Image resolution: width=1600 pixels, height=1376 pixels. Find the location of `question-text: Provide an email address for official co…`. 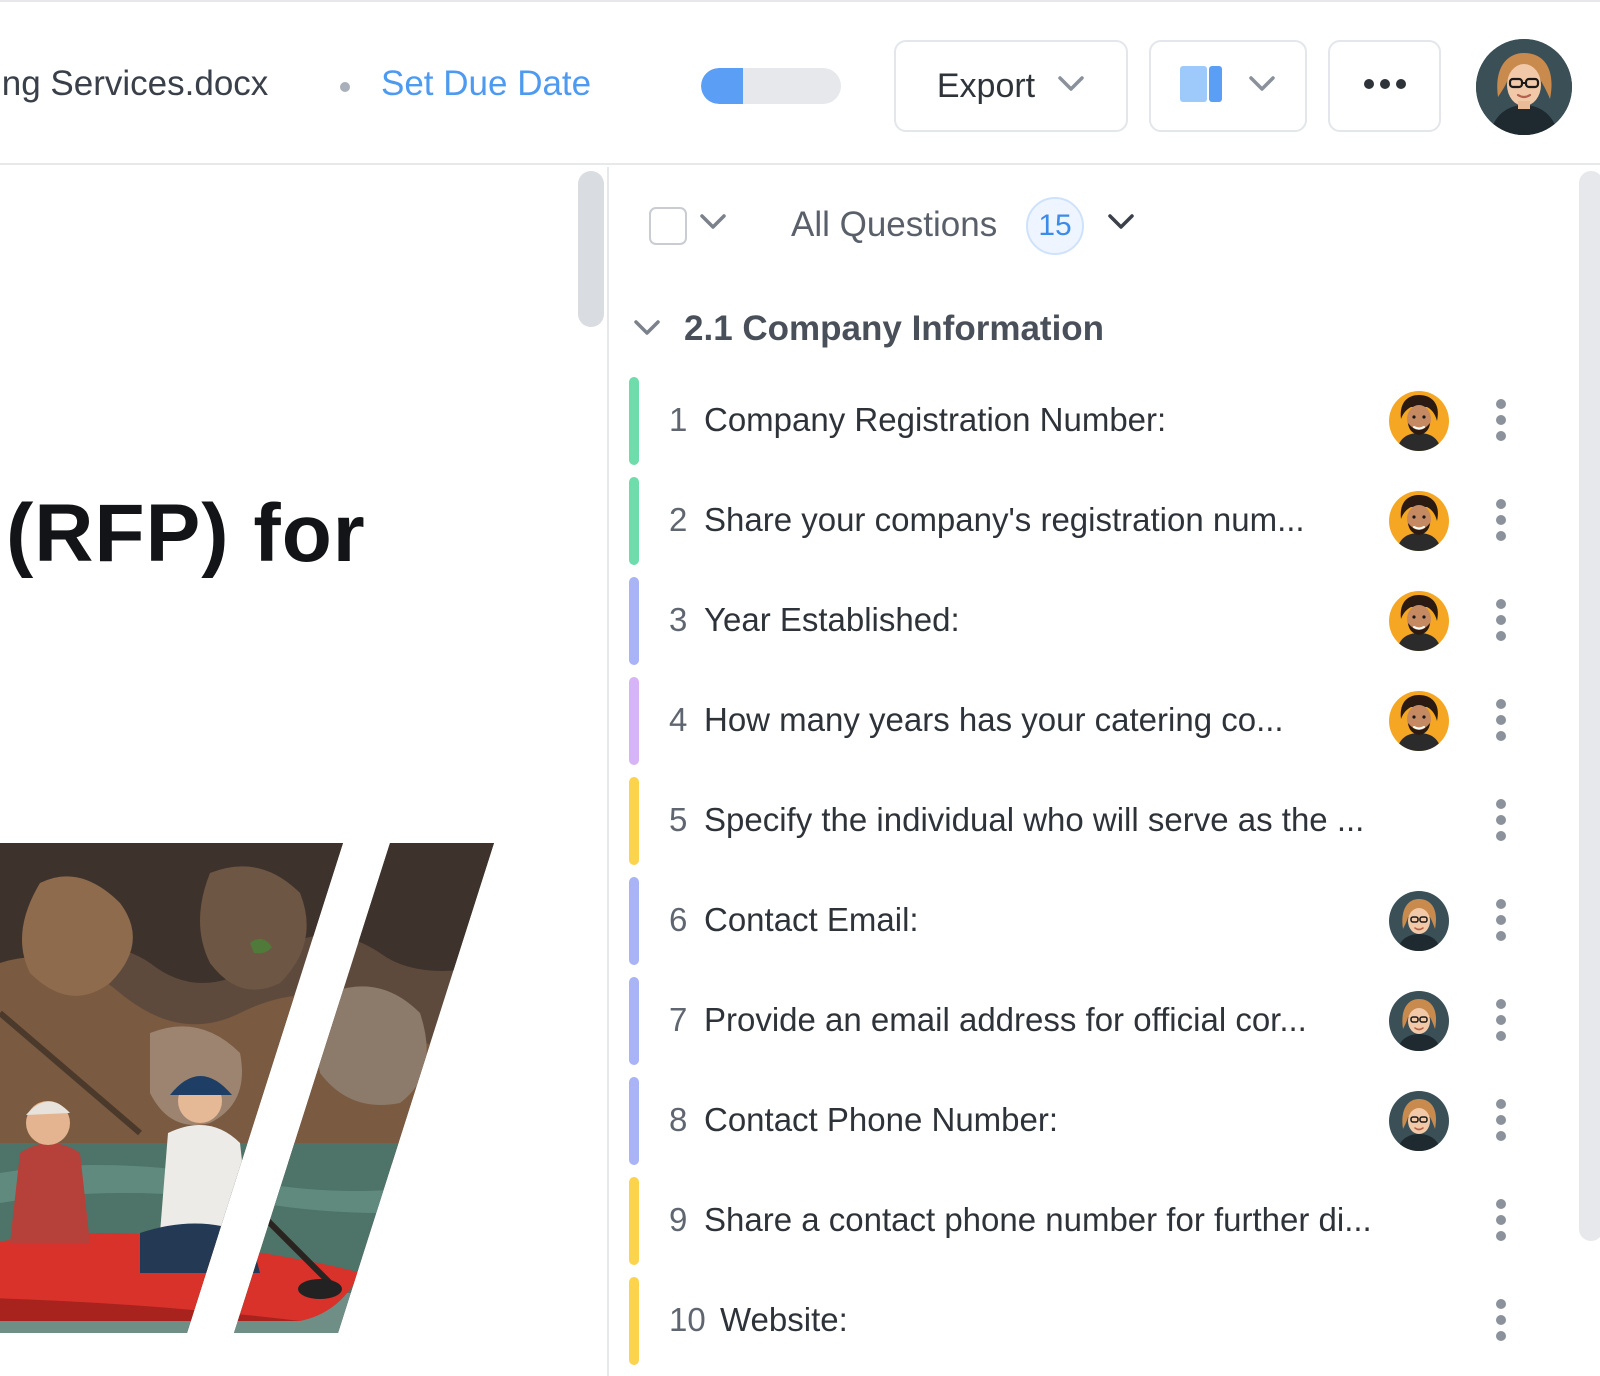

question-text: Provide an email address for official co… is located at coordinates (1005, 1019).